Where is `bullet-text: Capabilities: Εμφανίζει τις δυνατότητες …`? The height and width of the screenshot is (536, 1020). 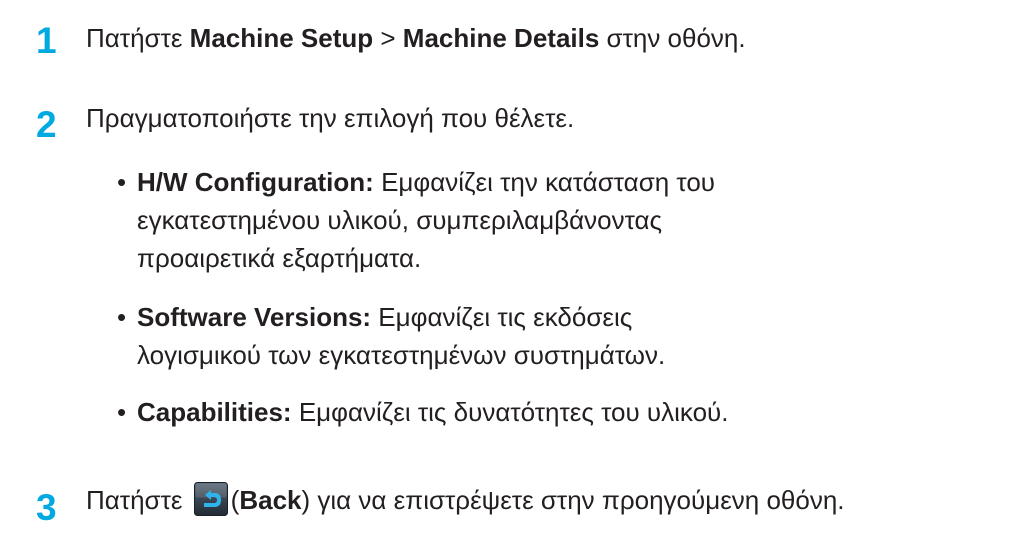
bullet-text: Capabilities: Εμφανίζει τις δυνατότητες … is located at coordinates (437, 412).